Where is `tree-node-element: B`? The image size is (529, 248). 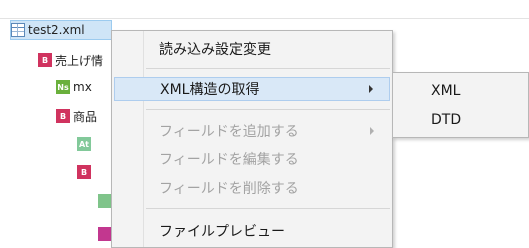 tree-node-element: B is located at coordinates (94, 172).